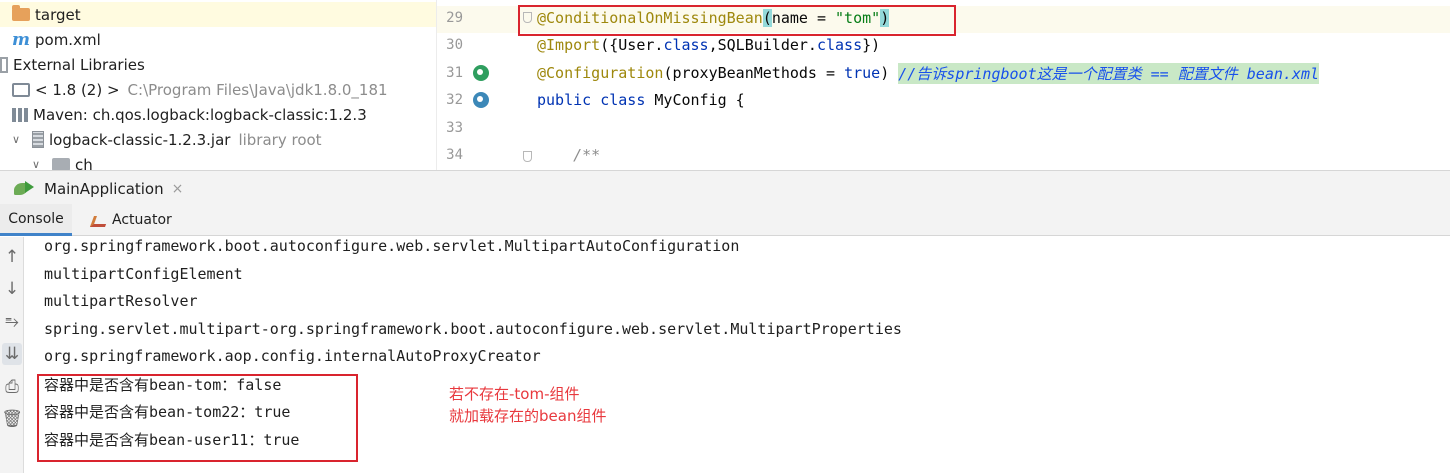 This screenshot has height=473, width=1450. I want to click on folder-icon, so click(21, 13).